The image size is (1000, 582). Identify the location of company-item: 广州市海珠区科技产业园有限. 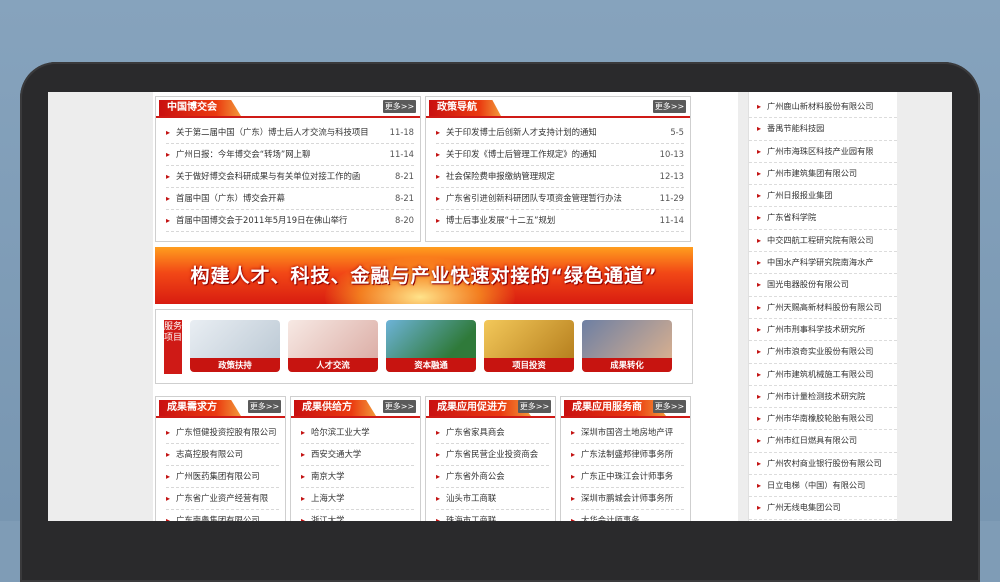
(823, 152).